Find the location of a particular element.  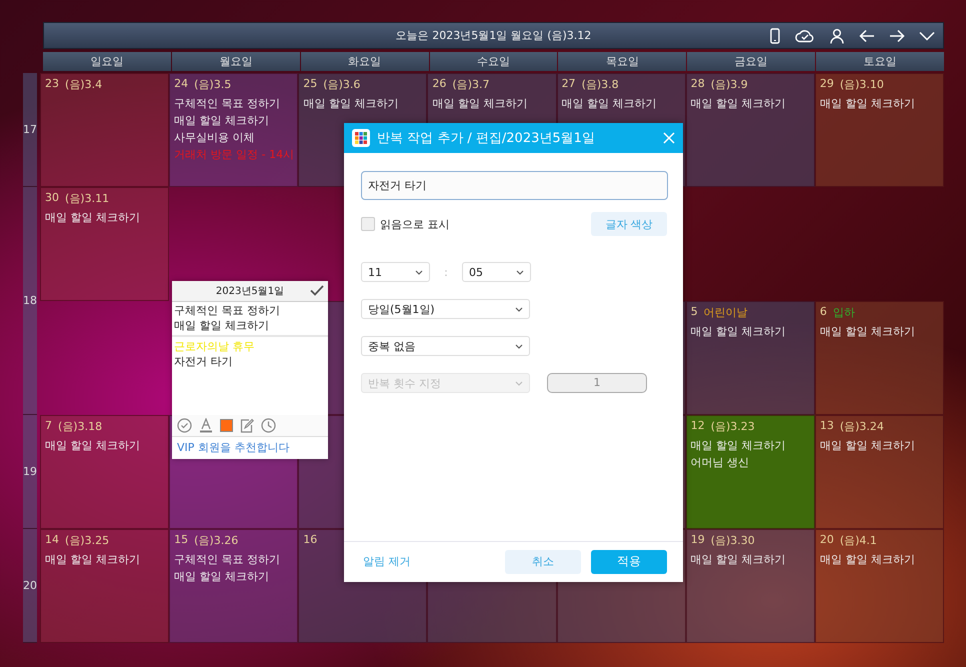

note-line: 자전거 타기 is located at coordinates (204, 361).